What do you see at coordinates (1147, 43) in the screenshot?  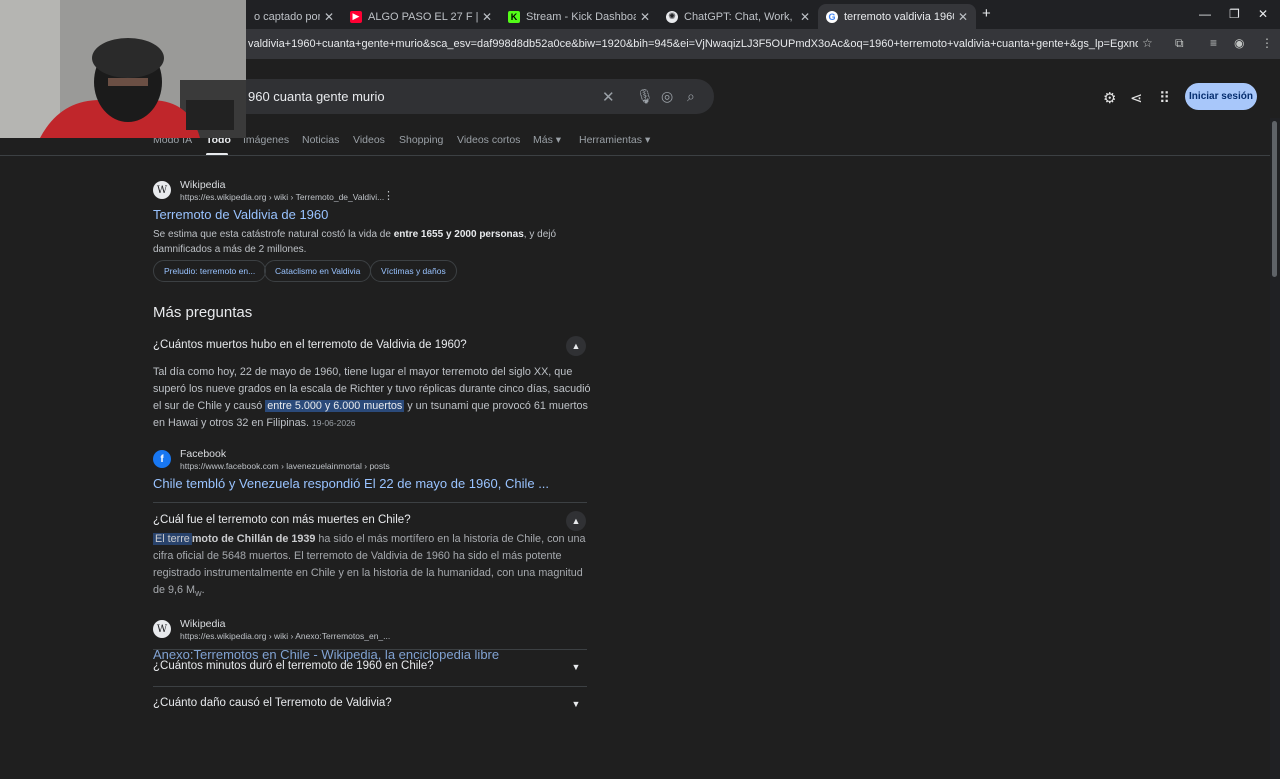 I see `bookmark-star-icon: ☆` at bounding box center [1147, 43].